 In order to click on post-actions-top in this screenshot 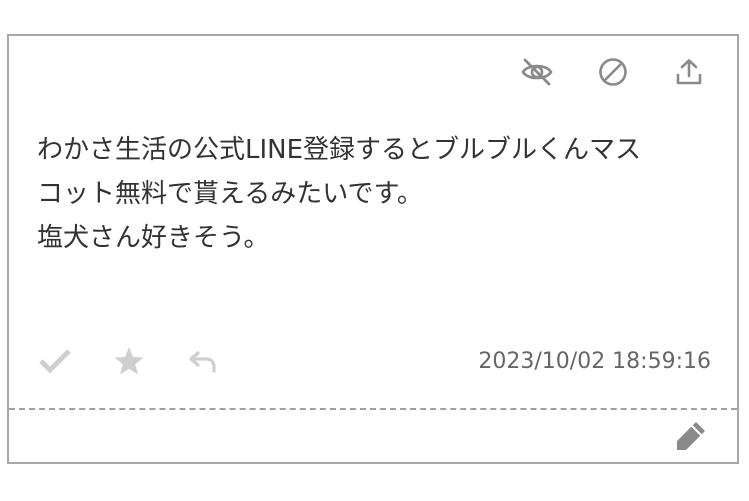, I will do `click(613, 72)`.